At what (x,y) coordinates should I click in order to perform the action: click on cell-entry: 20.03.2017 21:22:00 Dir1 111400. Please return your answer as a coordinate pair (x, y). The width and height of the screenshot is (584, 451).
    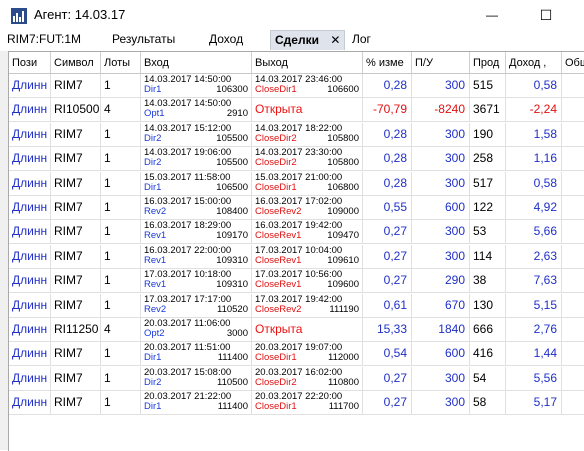
    Looking at the image, I should click on (196, 403).